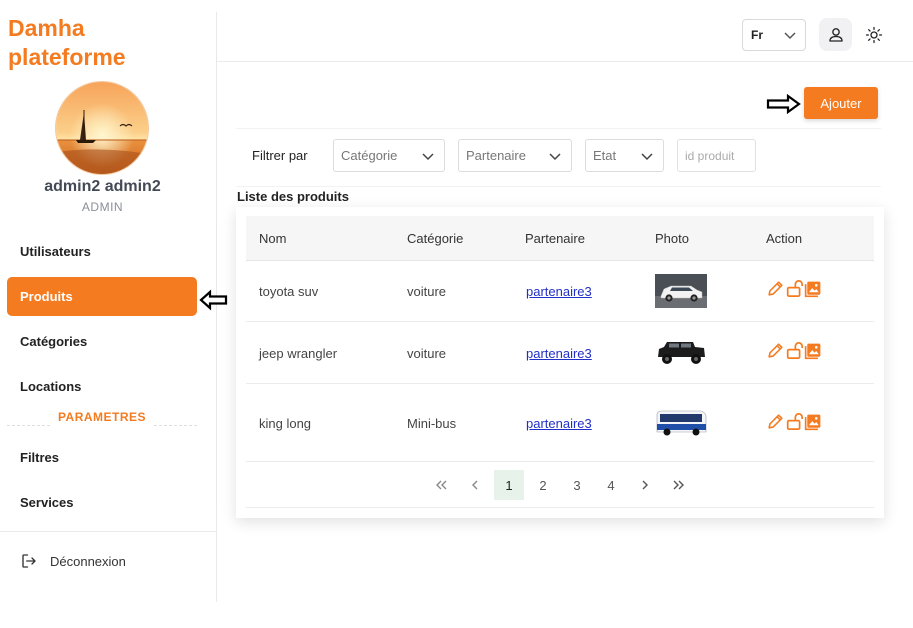 This screenshot has height=628, width=913. What do you see at coordinates (102, 207) in the screenshot?
I see `user-role: ADMIN` at bounding box center [102, 207].